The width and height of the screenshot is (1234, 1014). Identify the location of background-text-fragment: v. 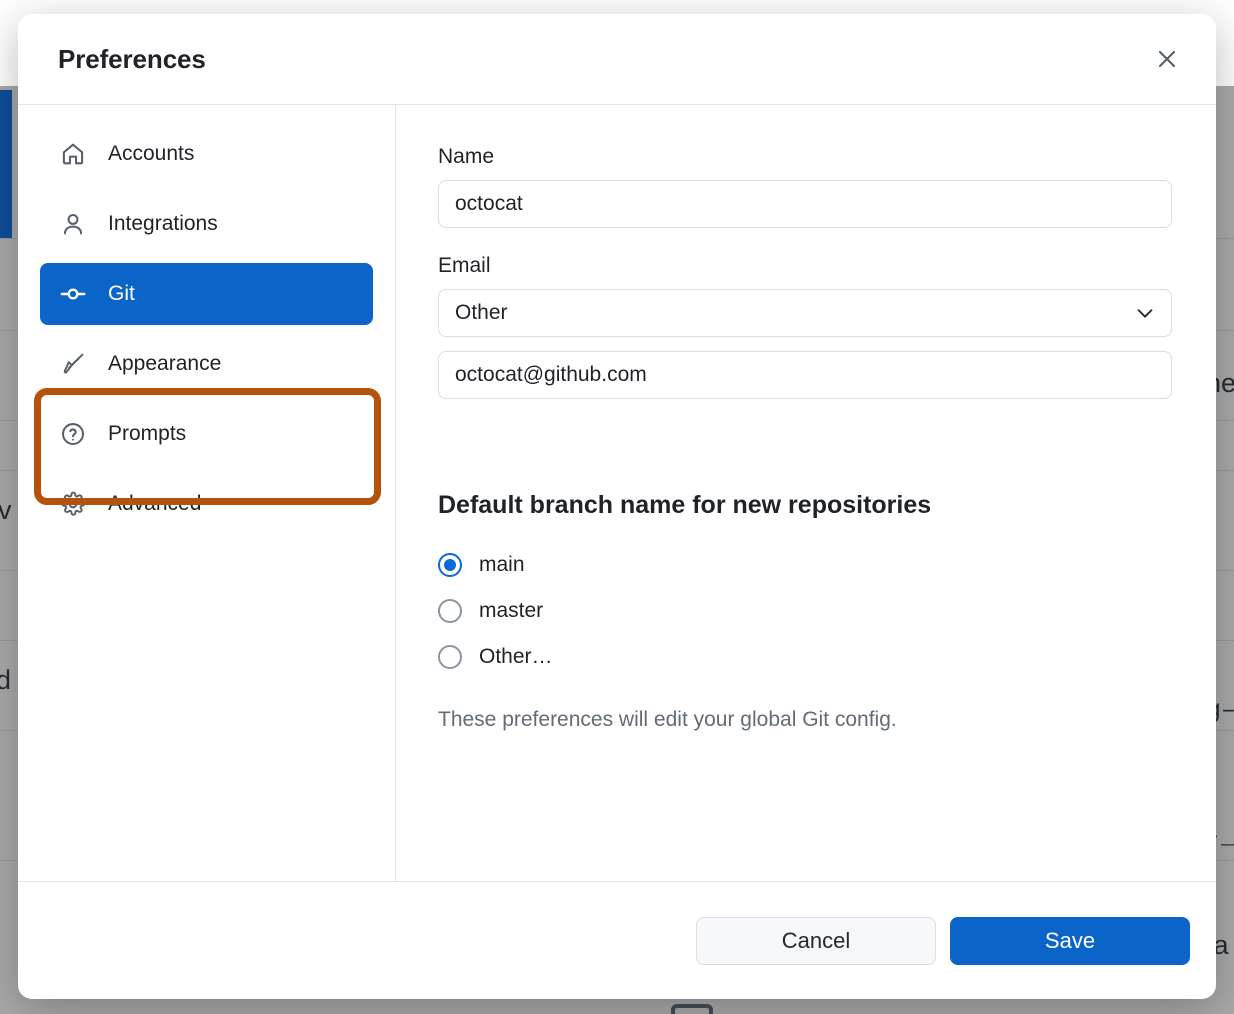
(6, 510).